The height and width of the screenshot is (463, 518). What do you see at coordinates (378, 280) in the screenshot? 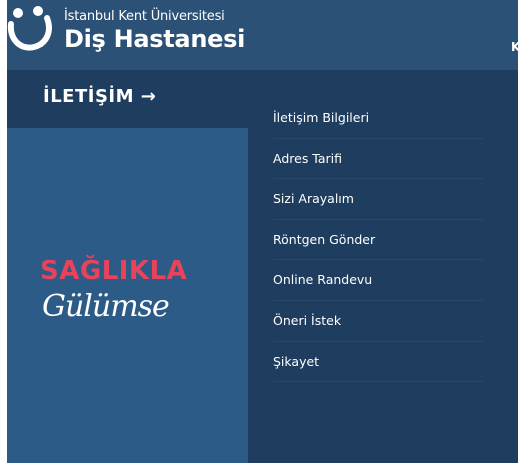
I see `menu-item-online-appointment: Online Randevu` at bounding box center [378, 280].